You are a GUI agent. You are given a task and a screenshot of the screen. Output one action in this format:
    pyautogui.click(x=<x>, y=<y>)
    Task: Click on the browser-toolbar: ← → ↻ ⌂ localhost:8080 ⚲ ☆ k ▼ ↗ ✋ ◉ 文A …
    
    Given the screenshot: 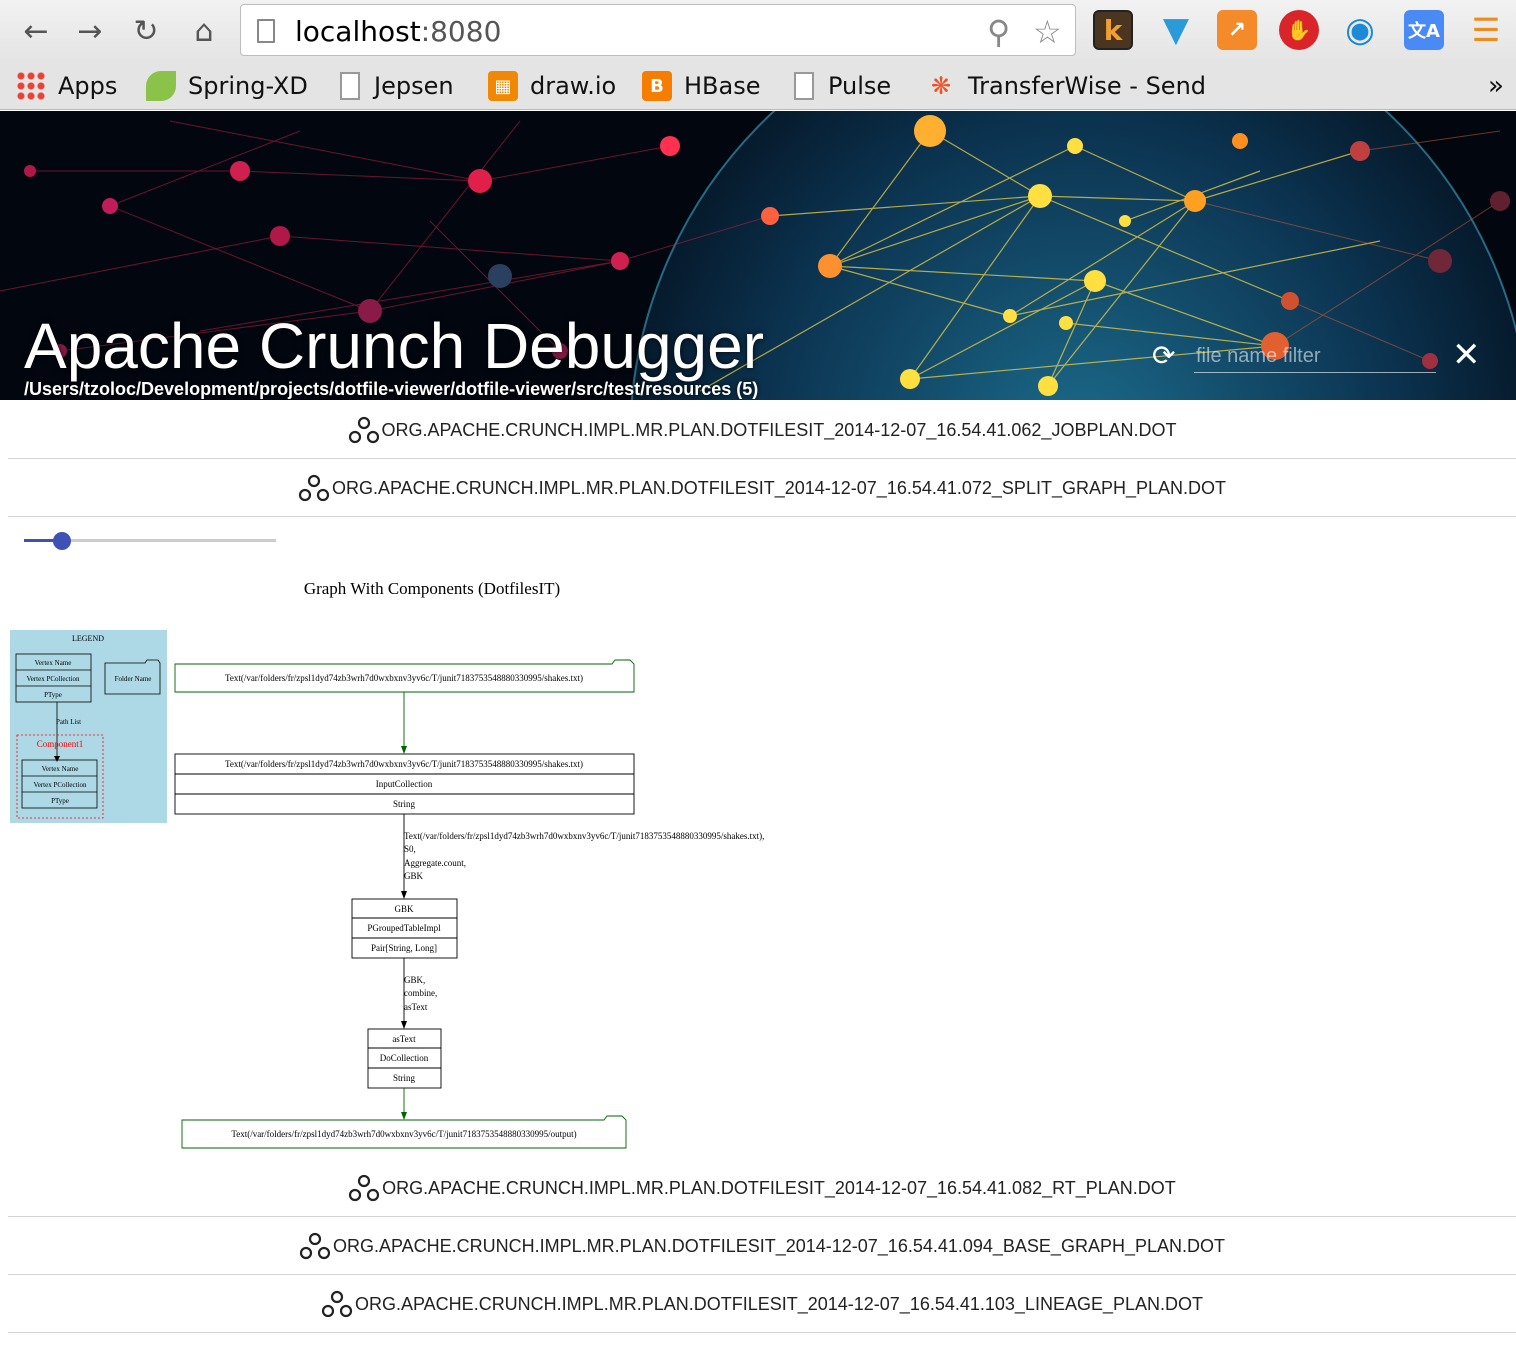 What is the action you would take?
    pyautogui.click(x=758, y=31)
    